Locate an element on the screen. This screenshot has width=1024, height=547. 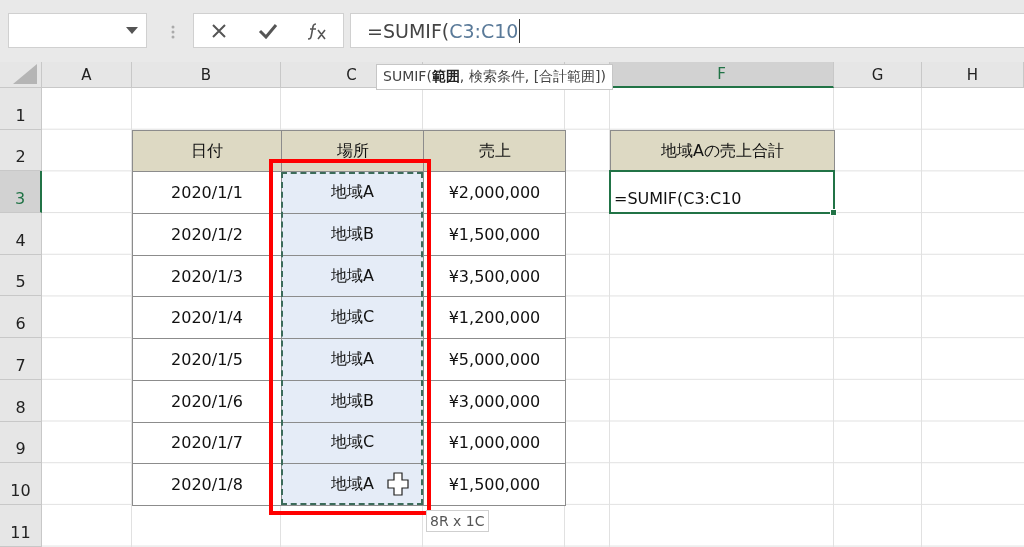
function-tooltip: SUMIF(範囲, 検索条件, [合計範囲]) is located at coordinates (495, 77).